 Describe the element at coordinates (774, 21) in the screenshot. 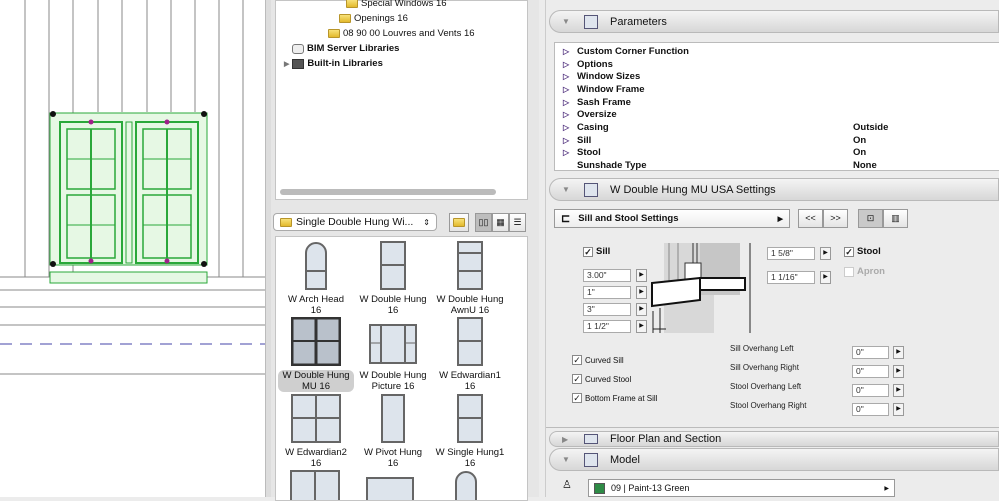

I see `parameters-section-header: ▼ Parameters` at that location.